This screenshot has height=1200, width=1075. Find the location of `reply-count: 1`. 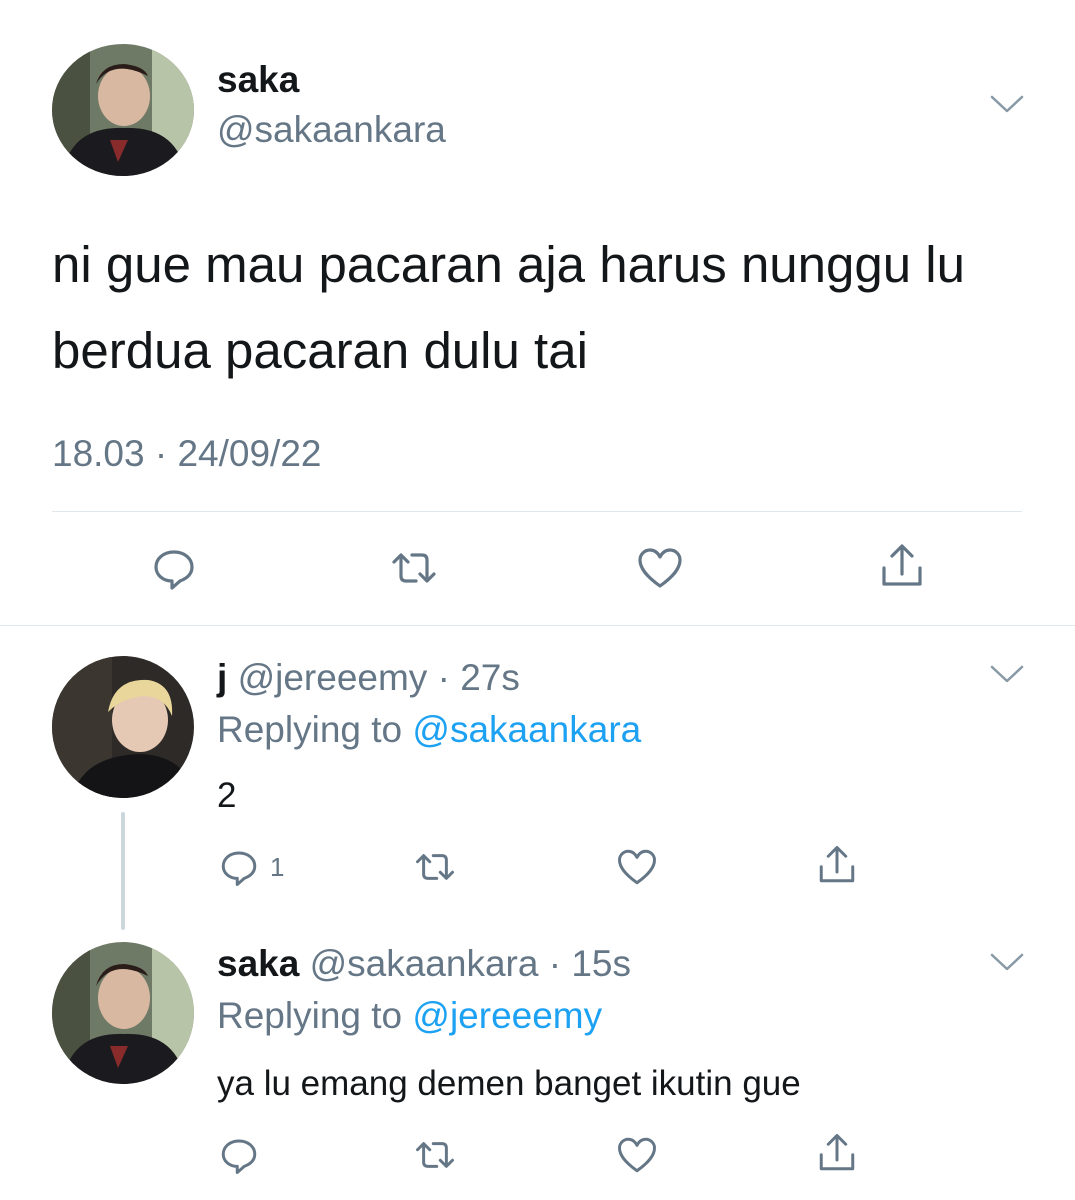

reply-count: 1 is located at coordinates (277, 867).